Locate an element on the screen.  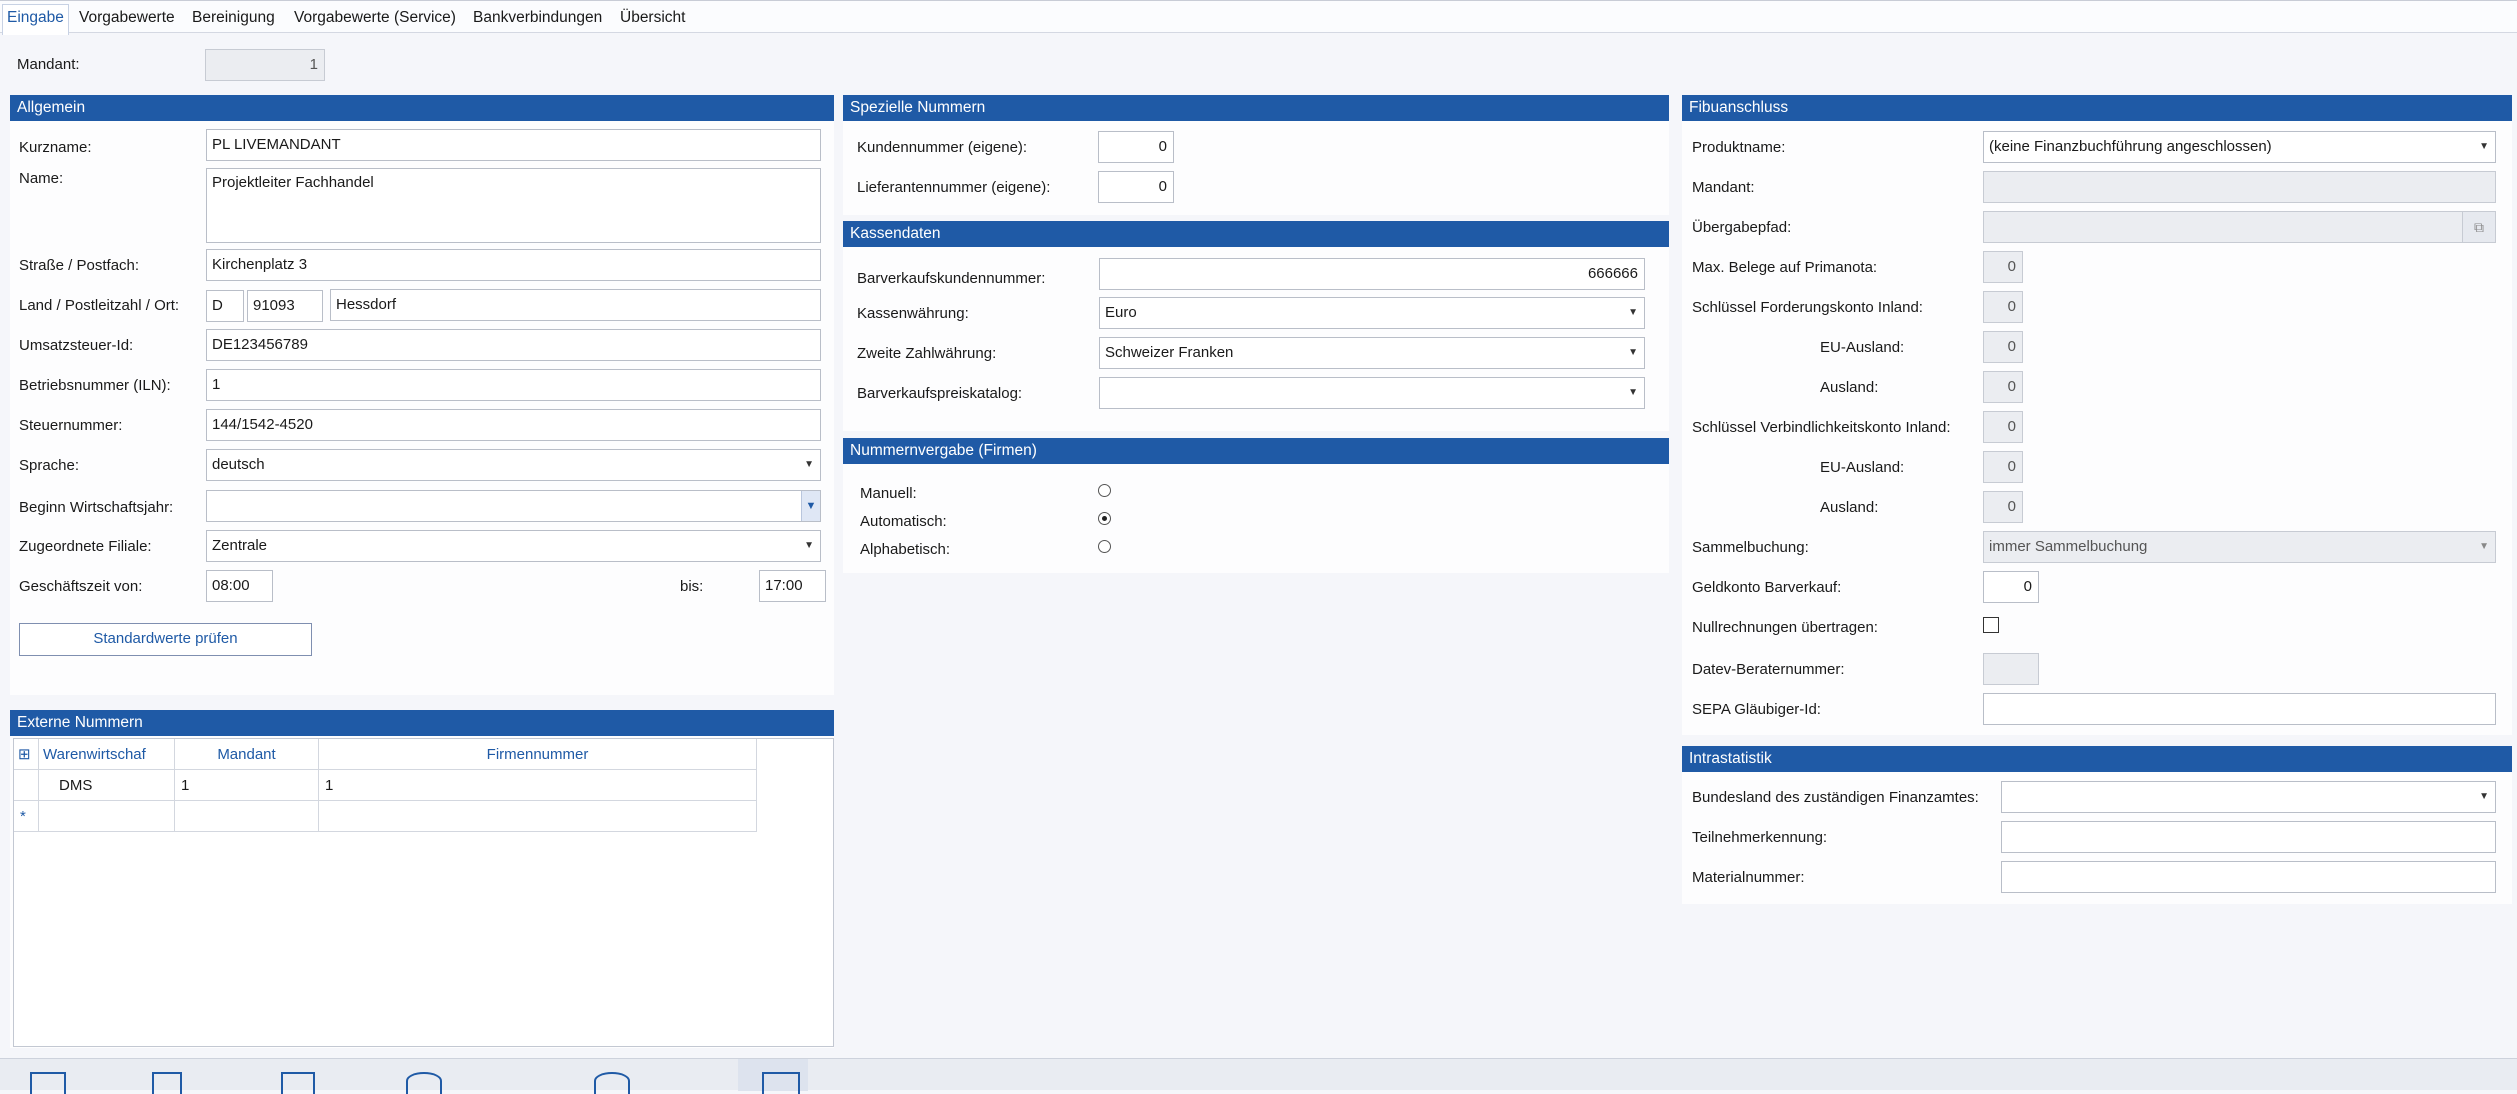
geldkonto-input: 0 is located at coordinates (2011, 587).